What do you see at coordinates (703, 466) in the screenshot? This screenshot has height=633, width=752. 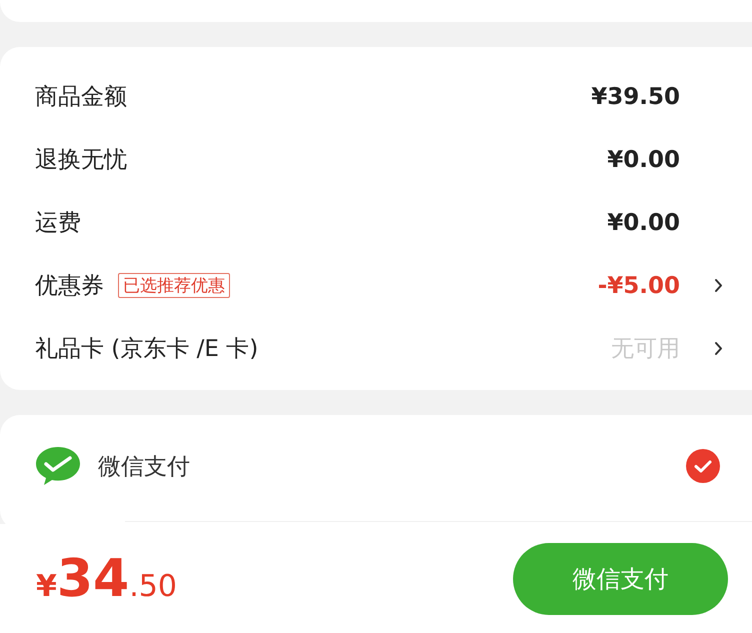 I see `check-icon` at bounding box center [703, 466].